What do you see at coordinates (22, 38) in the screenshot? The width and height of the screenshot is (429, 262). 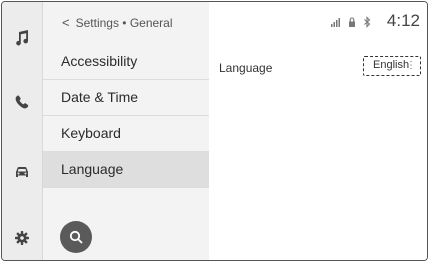 I see `music-icon` at bounding box center [22, 38].